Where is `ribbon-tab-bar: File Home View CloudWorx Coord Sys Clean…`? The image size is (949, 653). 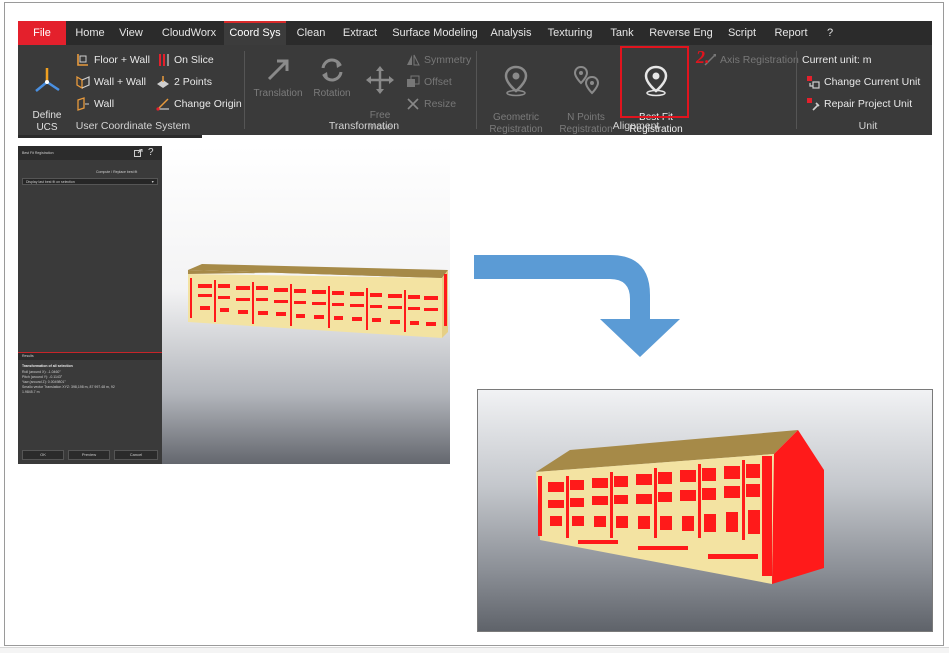 ribbon-tab-bar: File Home View CloudWorx Coord Sys Clean… is located at coordinates (475, 33).